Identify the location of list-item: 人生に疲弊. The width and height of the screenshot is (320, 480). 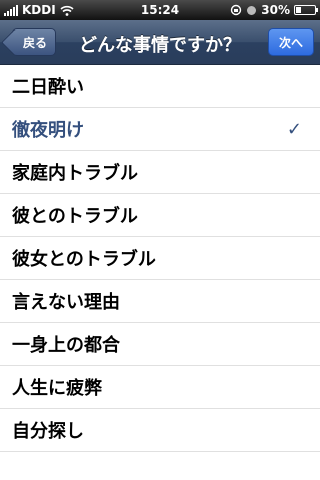
(160, 387).